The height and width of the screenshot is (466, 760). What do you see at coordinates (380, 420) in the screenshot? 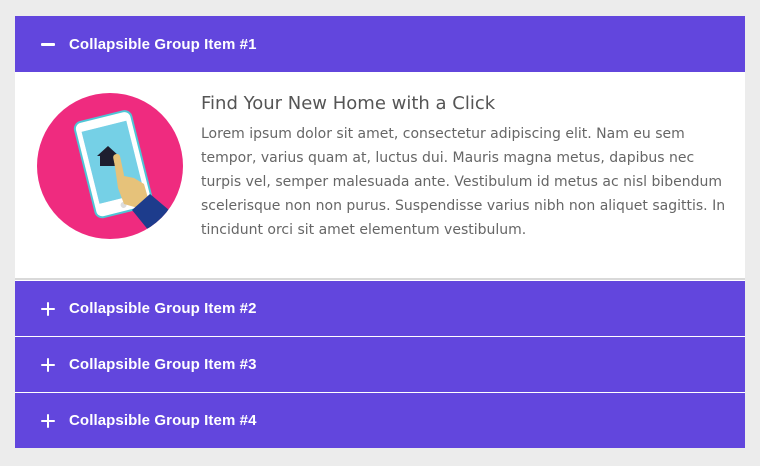
I see `accordion-header-item-4: Collapsible Group Item #4` at bounding box center [380, 420].